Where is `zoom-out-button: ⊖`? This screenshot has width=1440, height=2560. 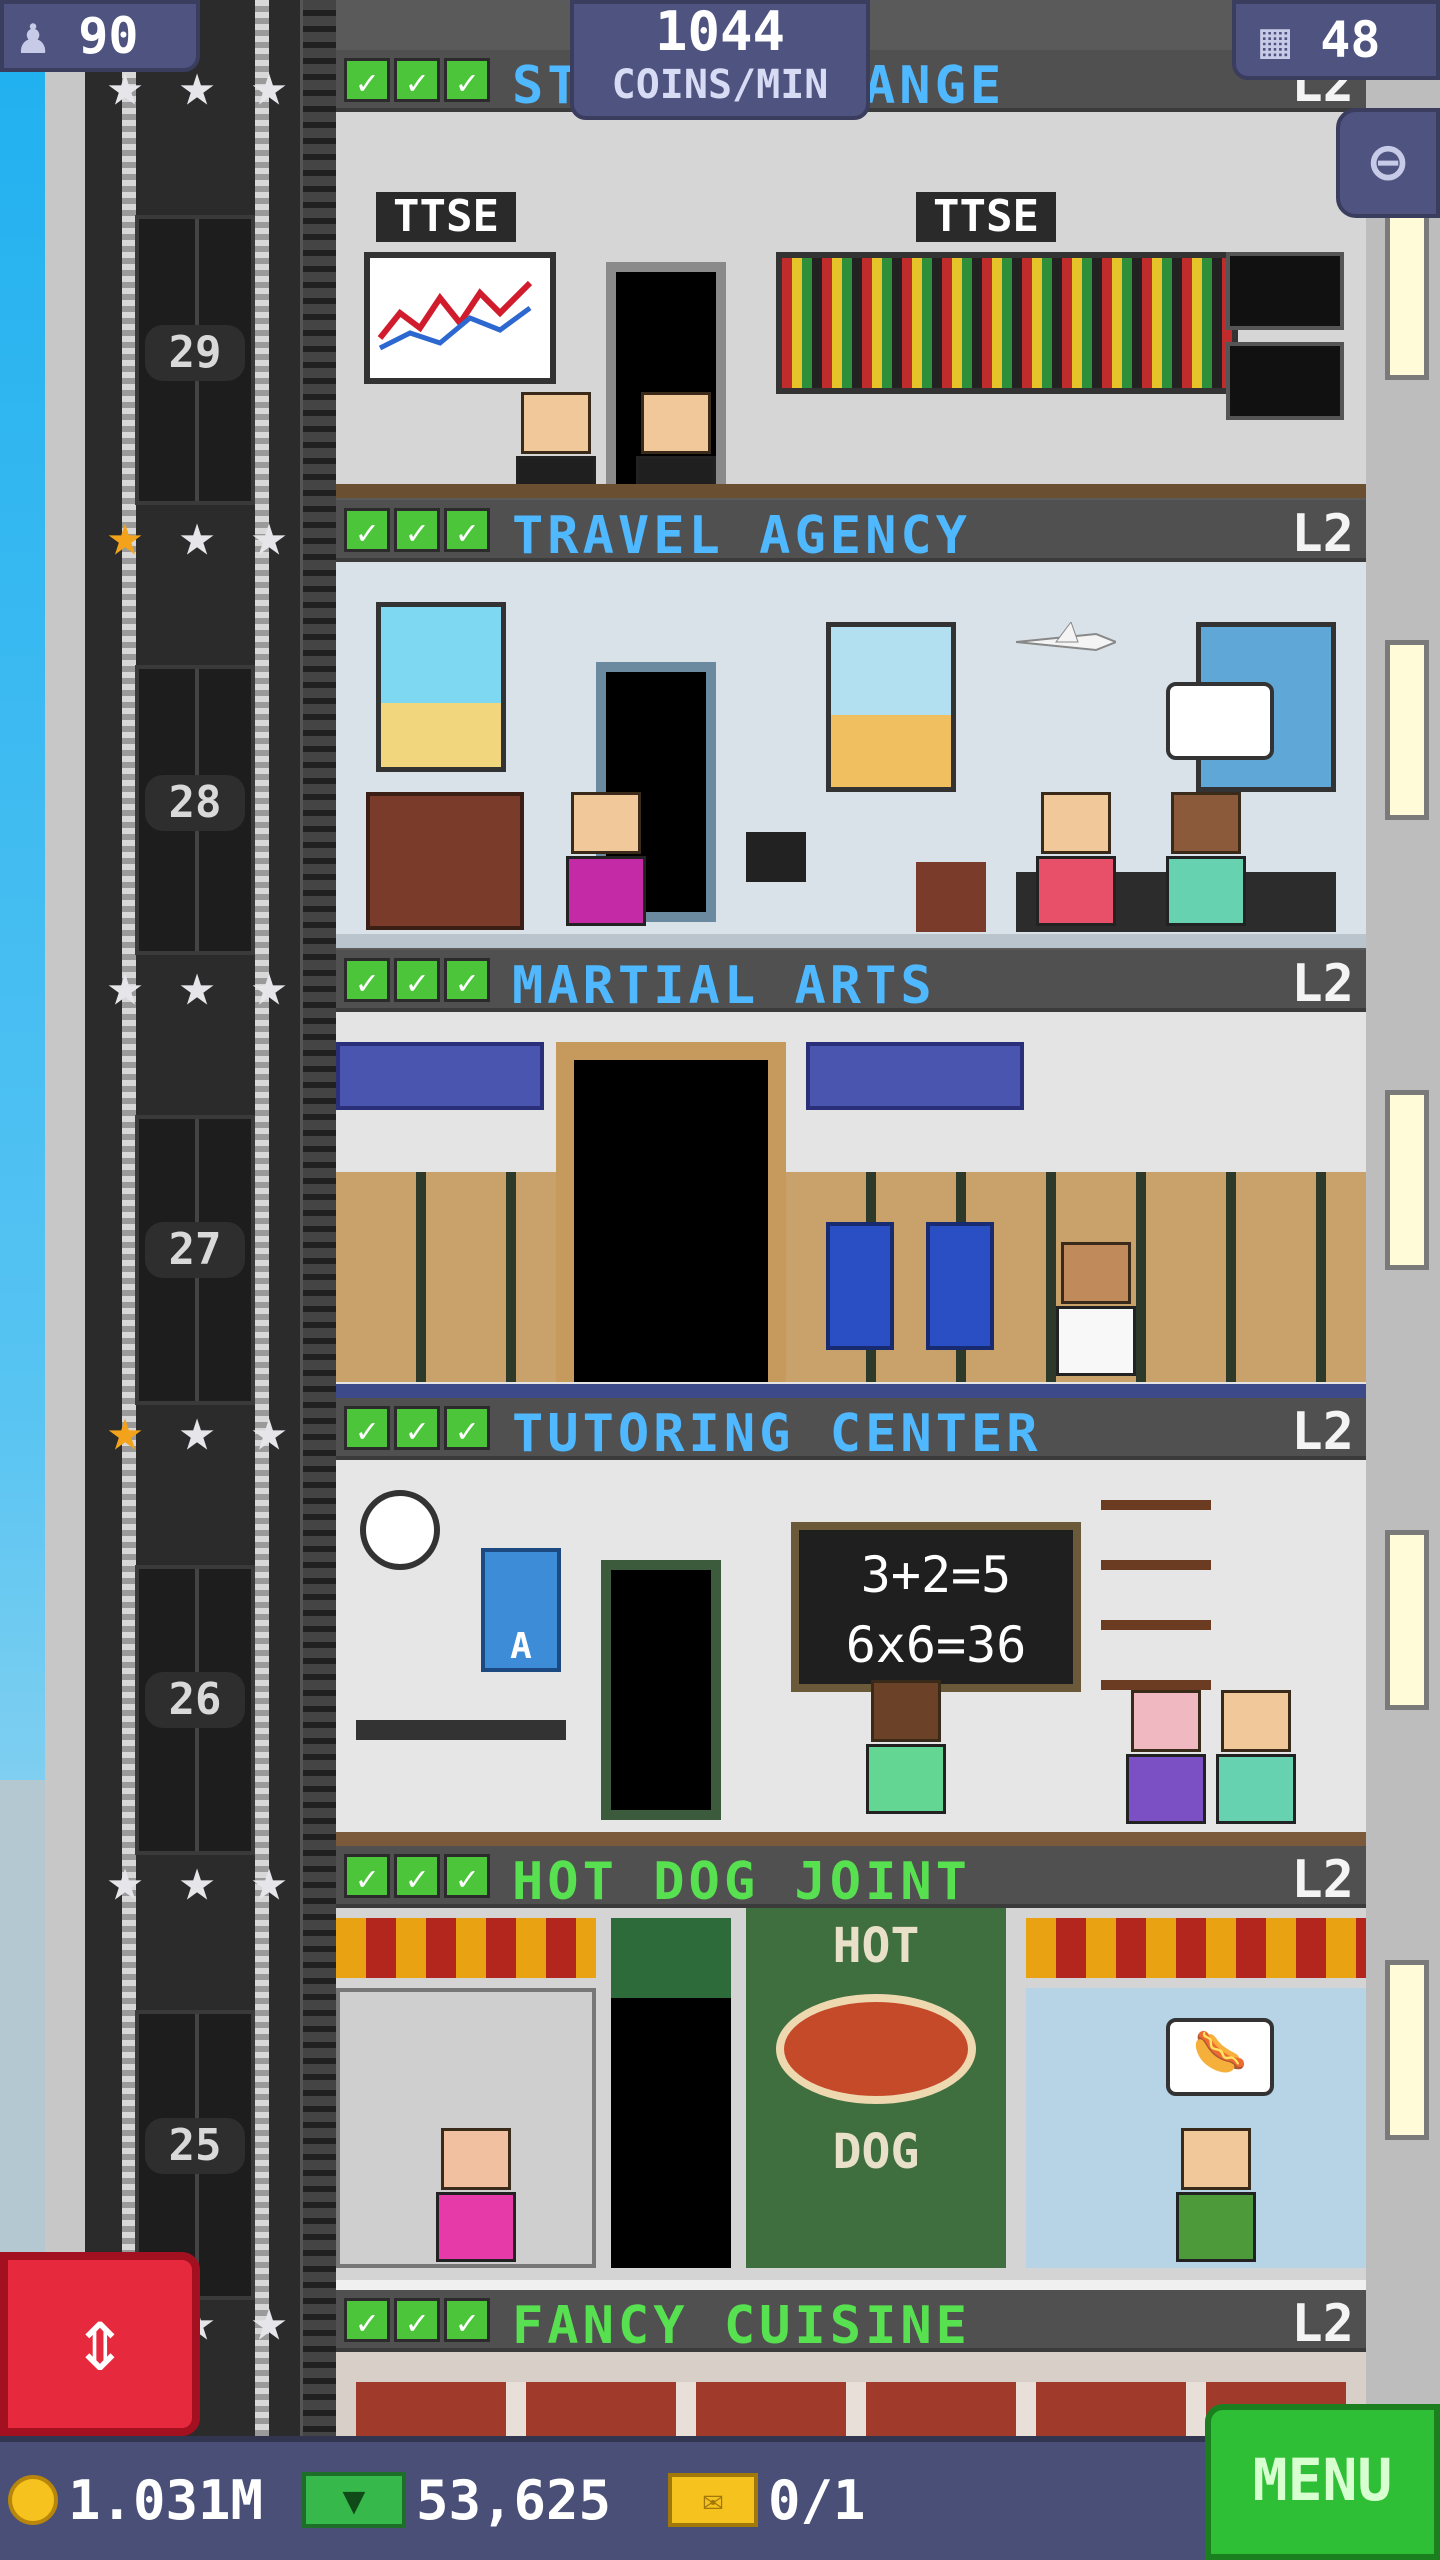 zoom-out-button: ⊖ is located at coordinates (1388, 163).